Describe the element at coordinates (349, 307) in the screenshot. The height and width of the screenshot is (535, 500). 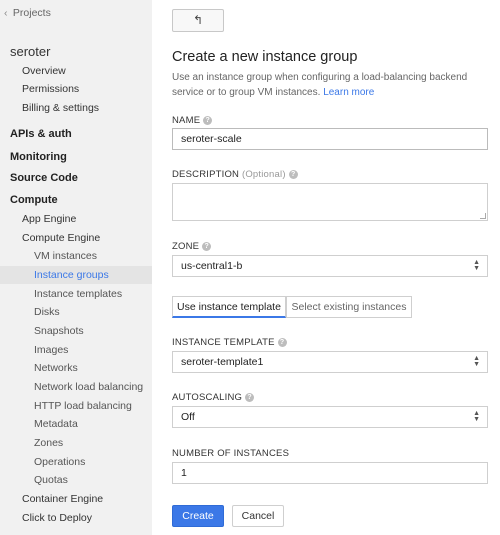
I see `tab-select-existing-instances: Select existing instances` at that location.